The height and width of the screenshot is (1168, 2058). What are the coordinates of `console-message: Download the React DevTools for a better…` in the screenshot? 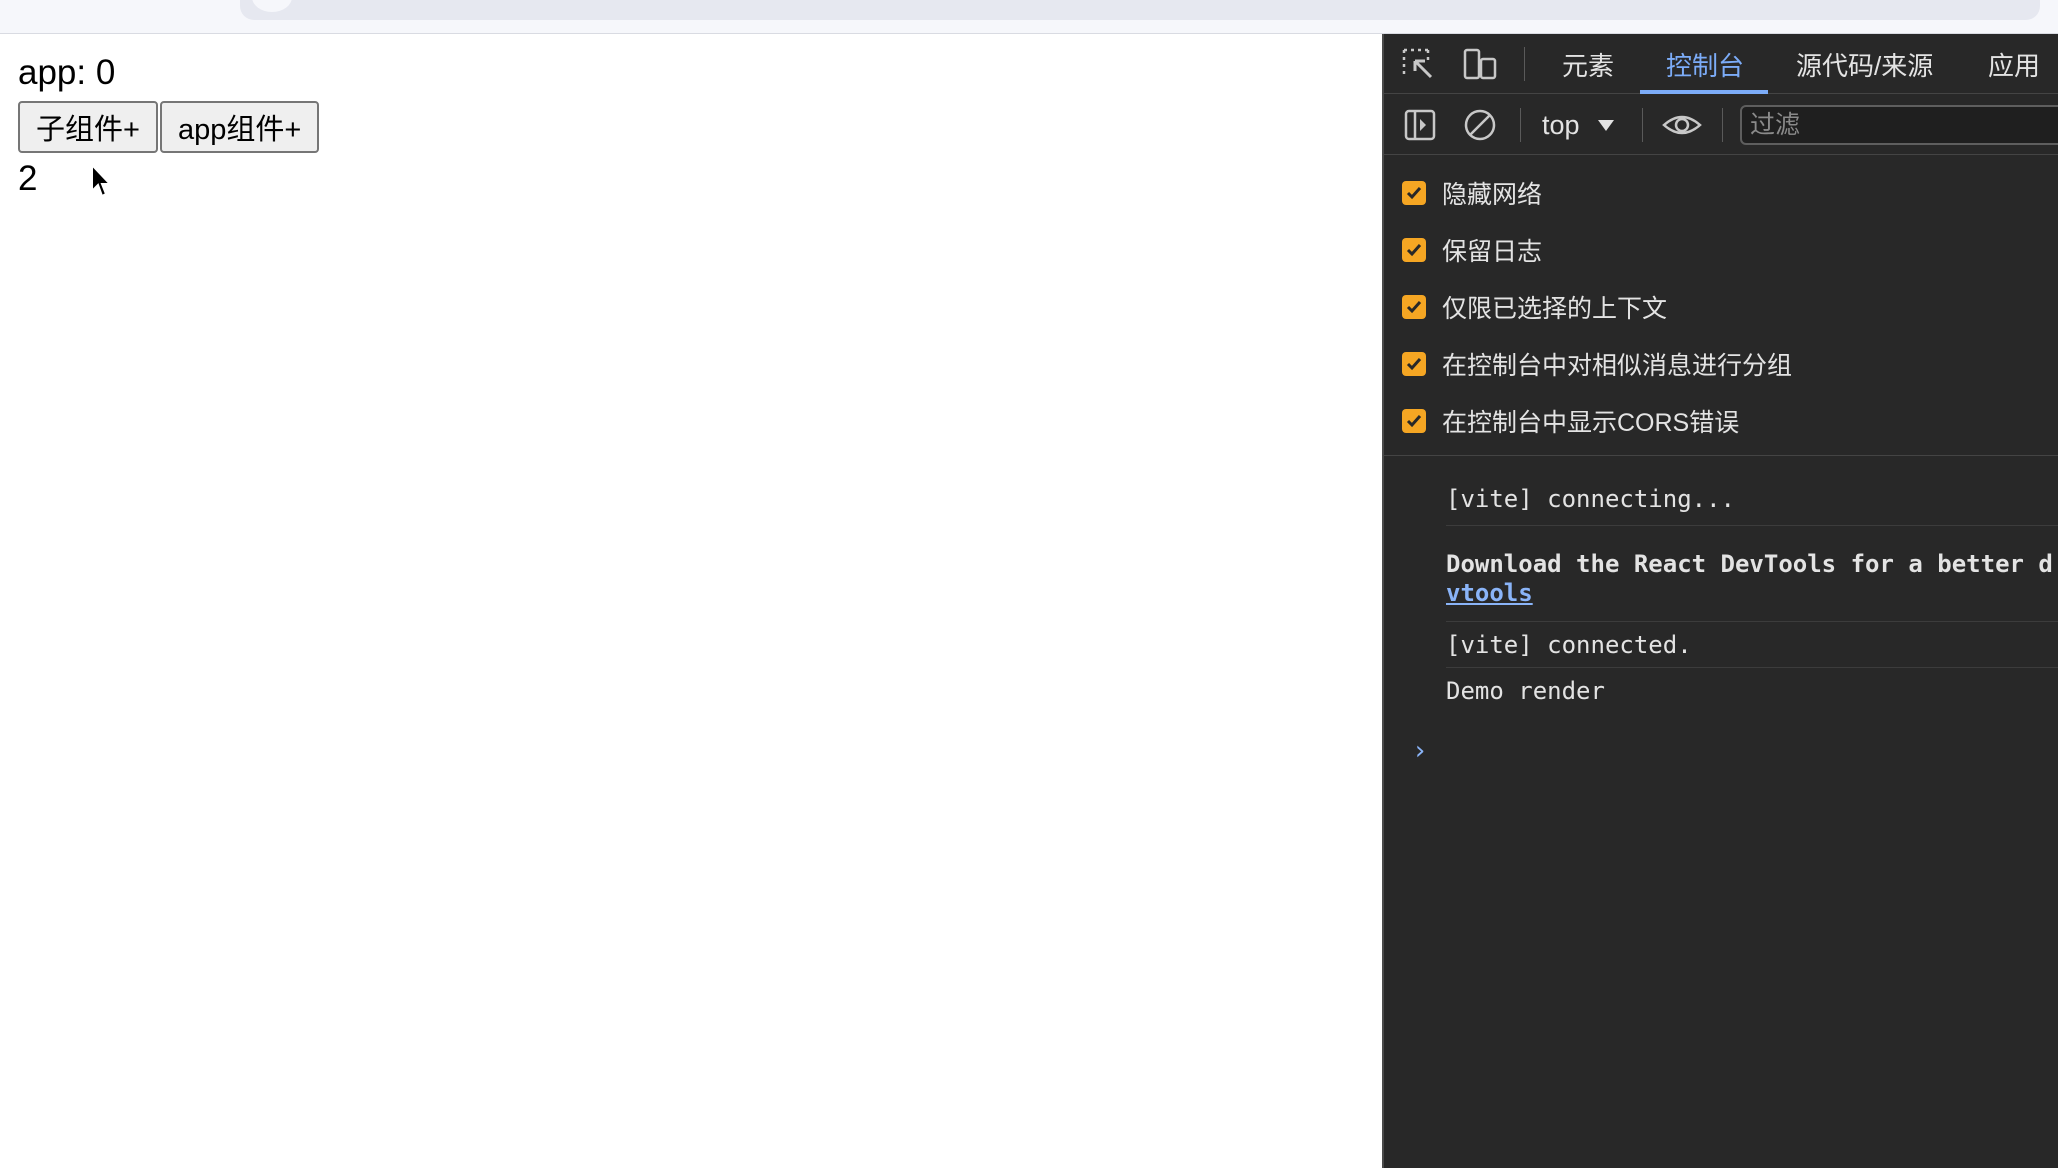 It's located at (1752, 586).